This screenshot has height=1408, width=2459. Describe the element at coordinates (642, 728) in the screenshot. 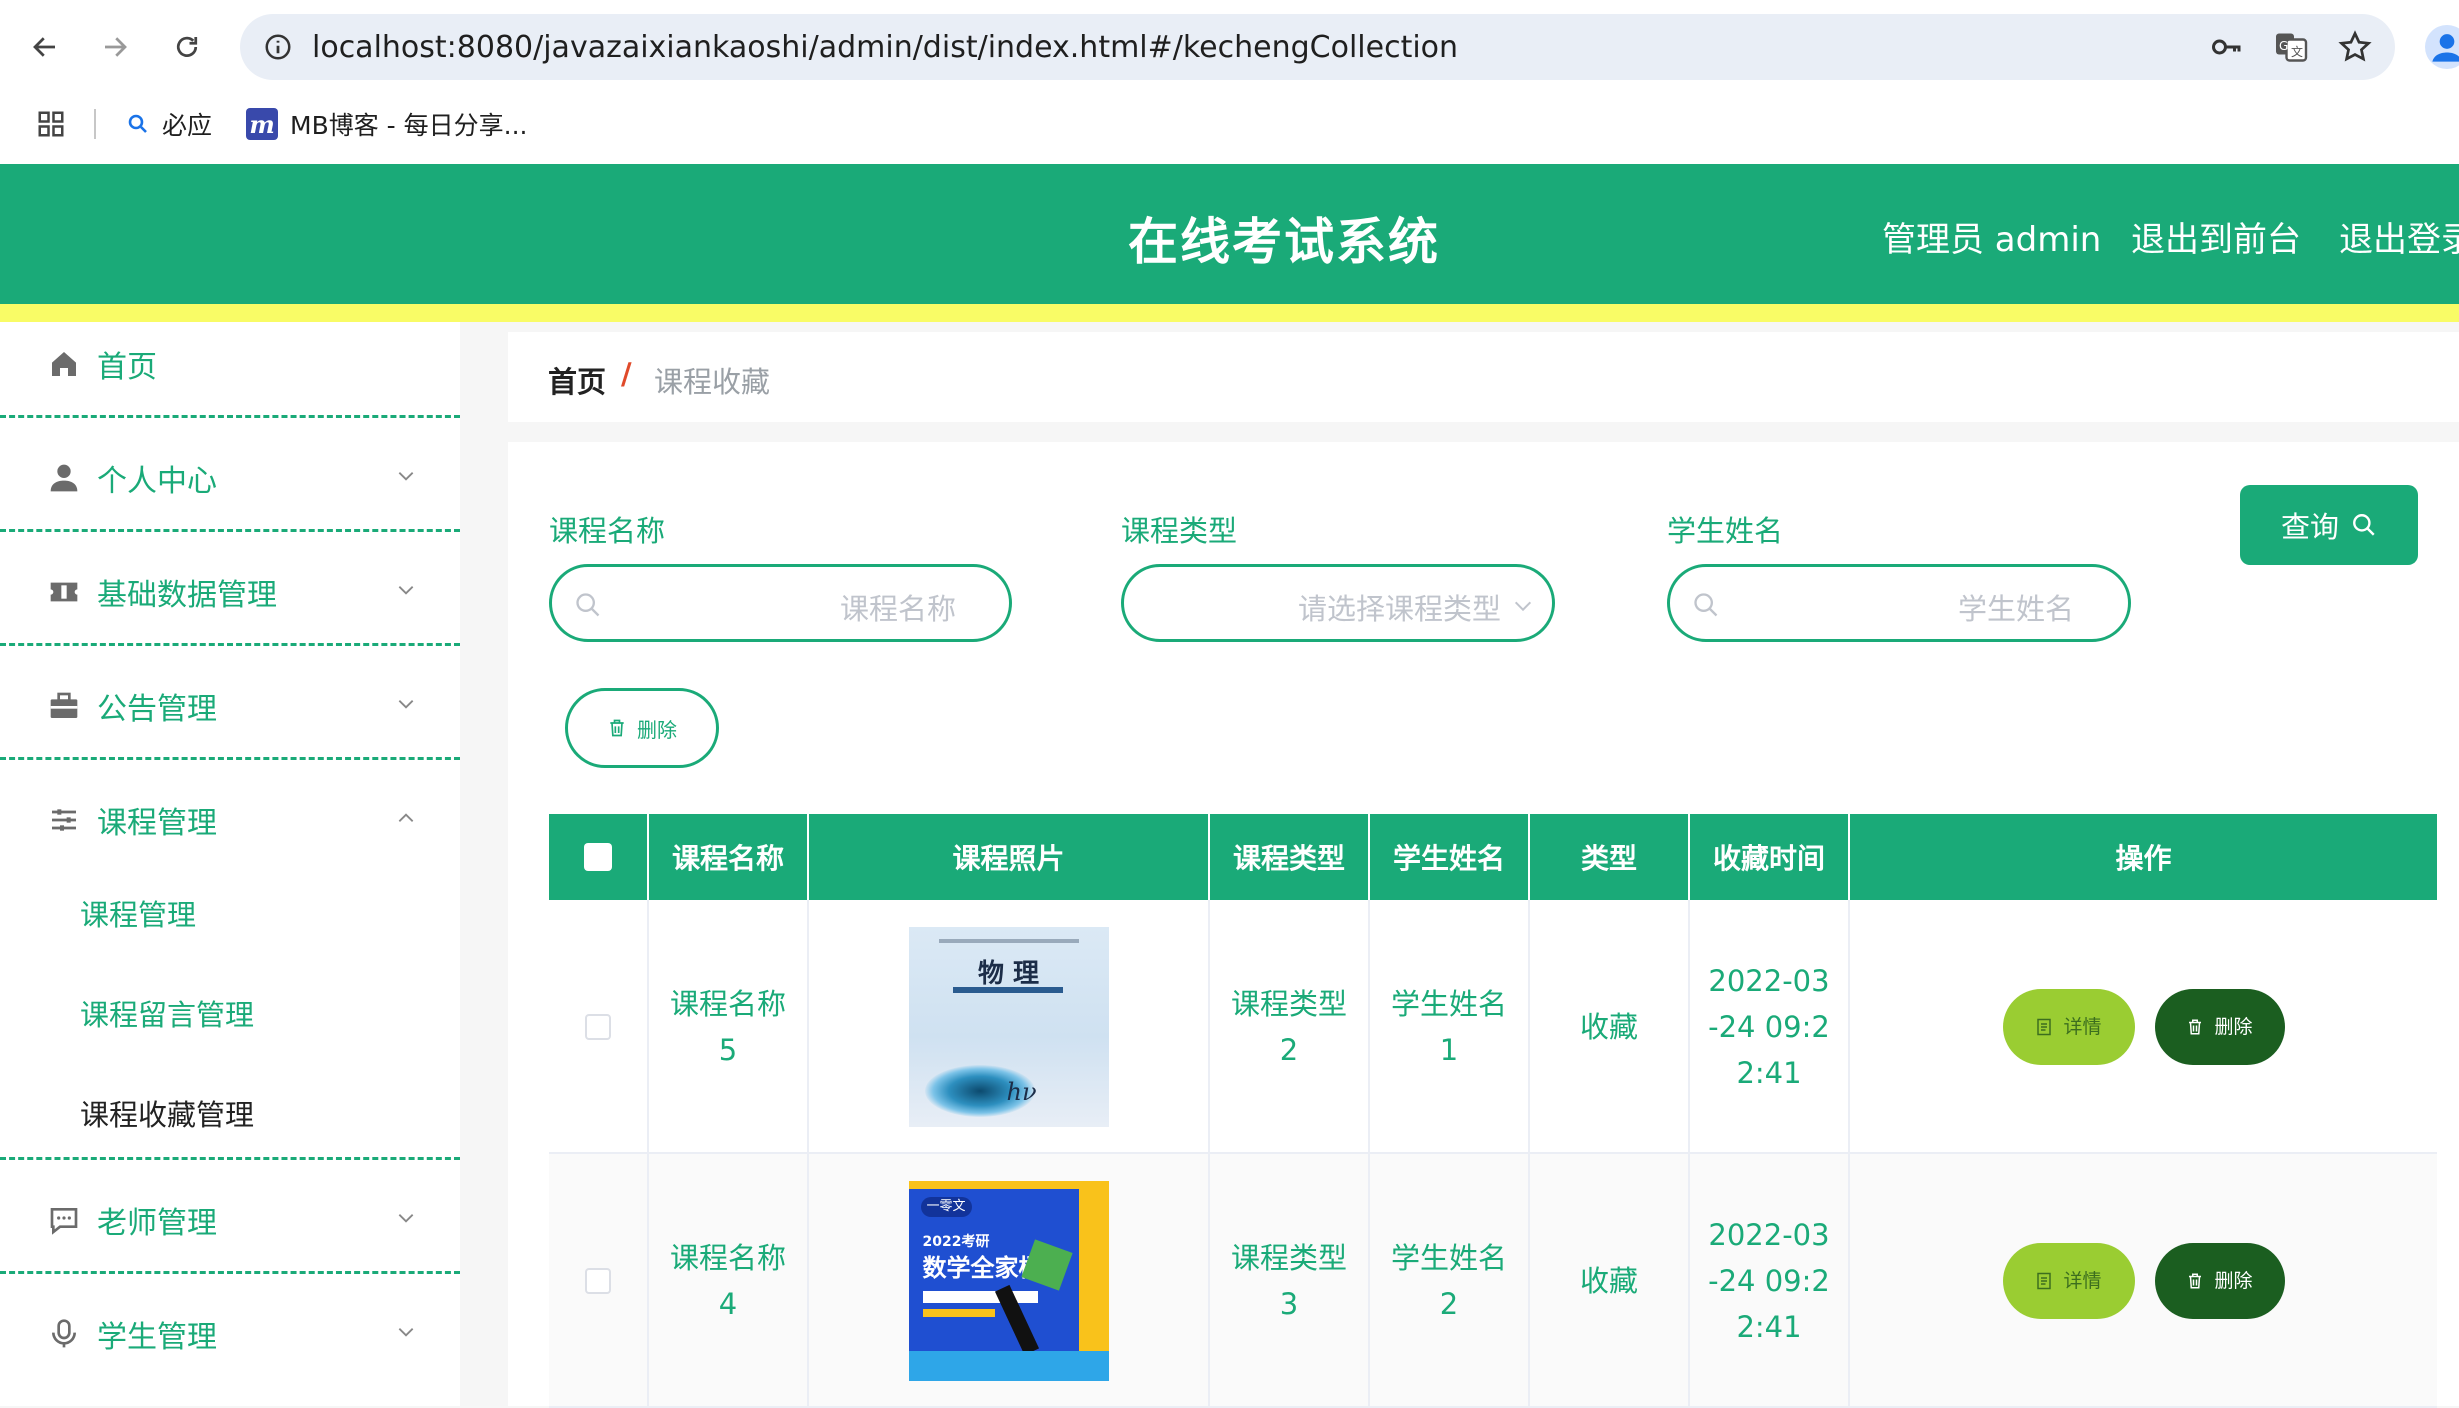

I see `batch-delete-button: 删除` at that location.